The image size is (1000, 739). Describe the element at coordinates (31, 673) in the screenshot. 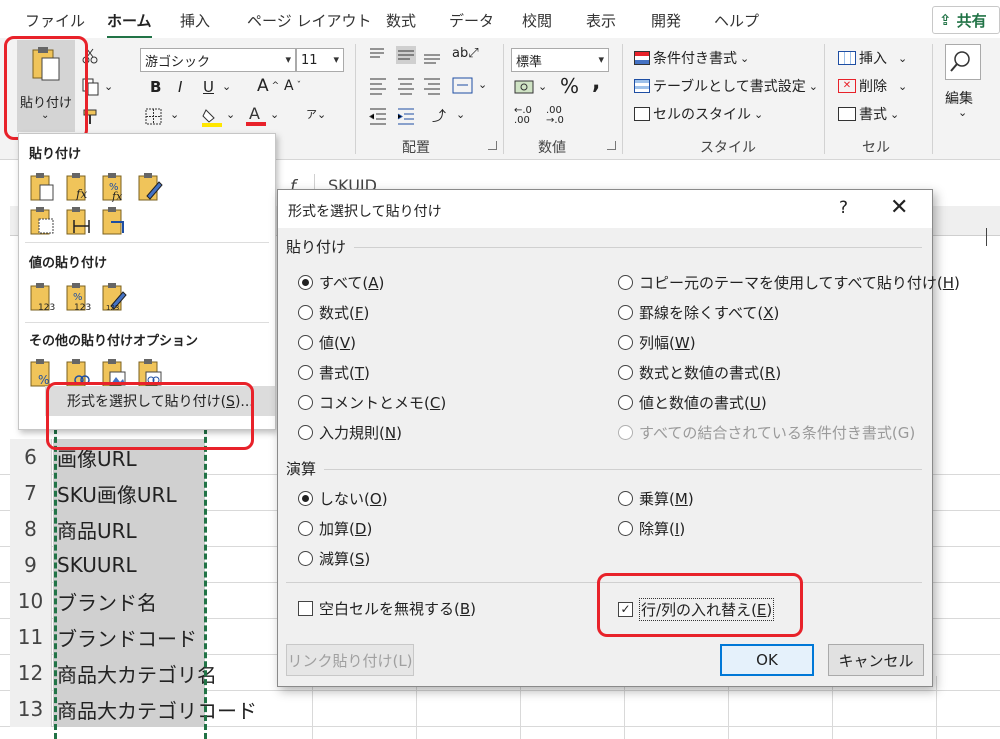

I see `row-number: 12` at that location.